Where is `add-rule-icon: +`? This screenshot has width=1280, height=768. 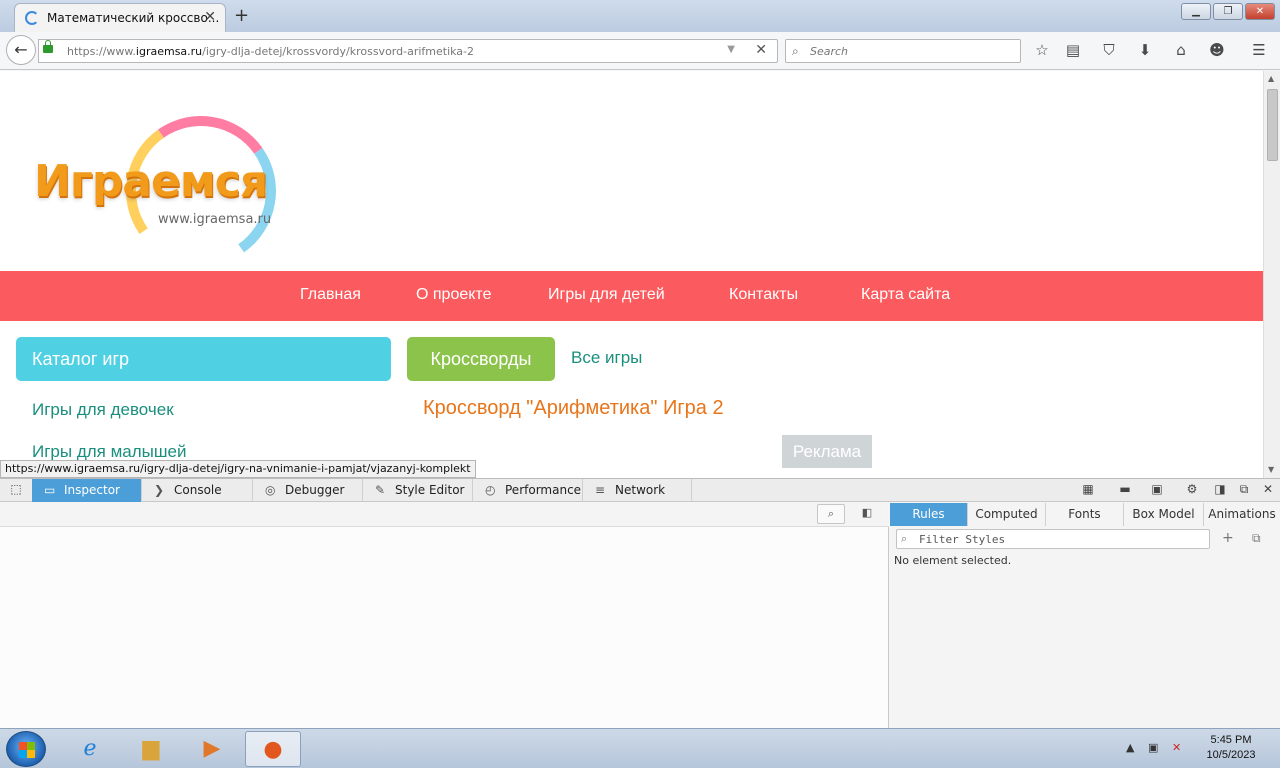 add-rule-icon: + is located at coordinates (1228, 538).